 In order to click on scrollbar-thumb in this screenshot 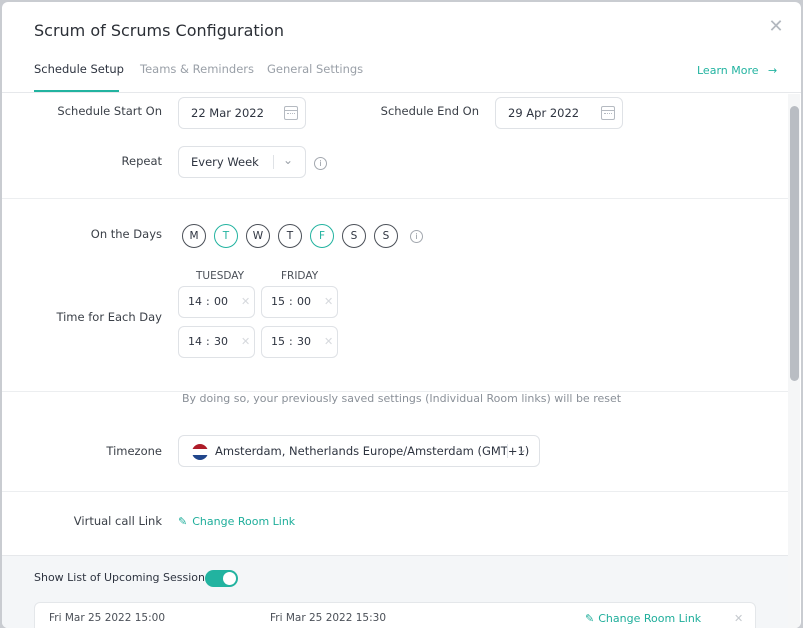, I will do `click(794, 243)`.